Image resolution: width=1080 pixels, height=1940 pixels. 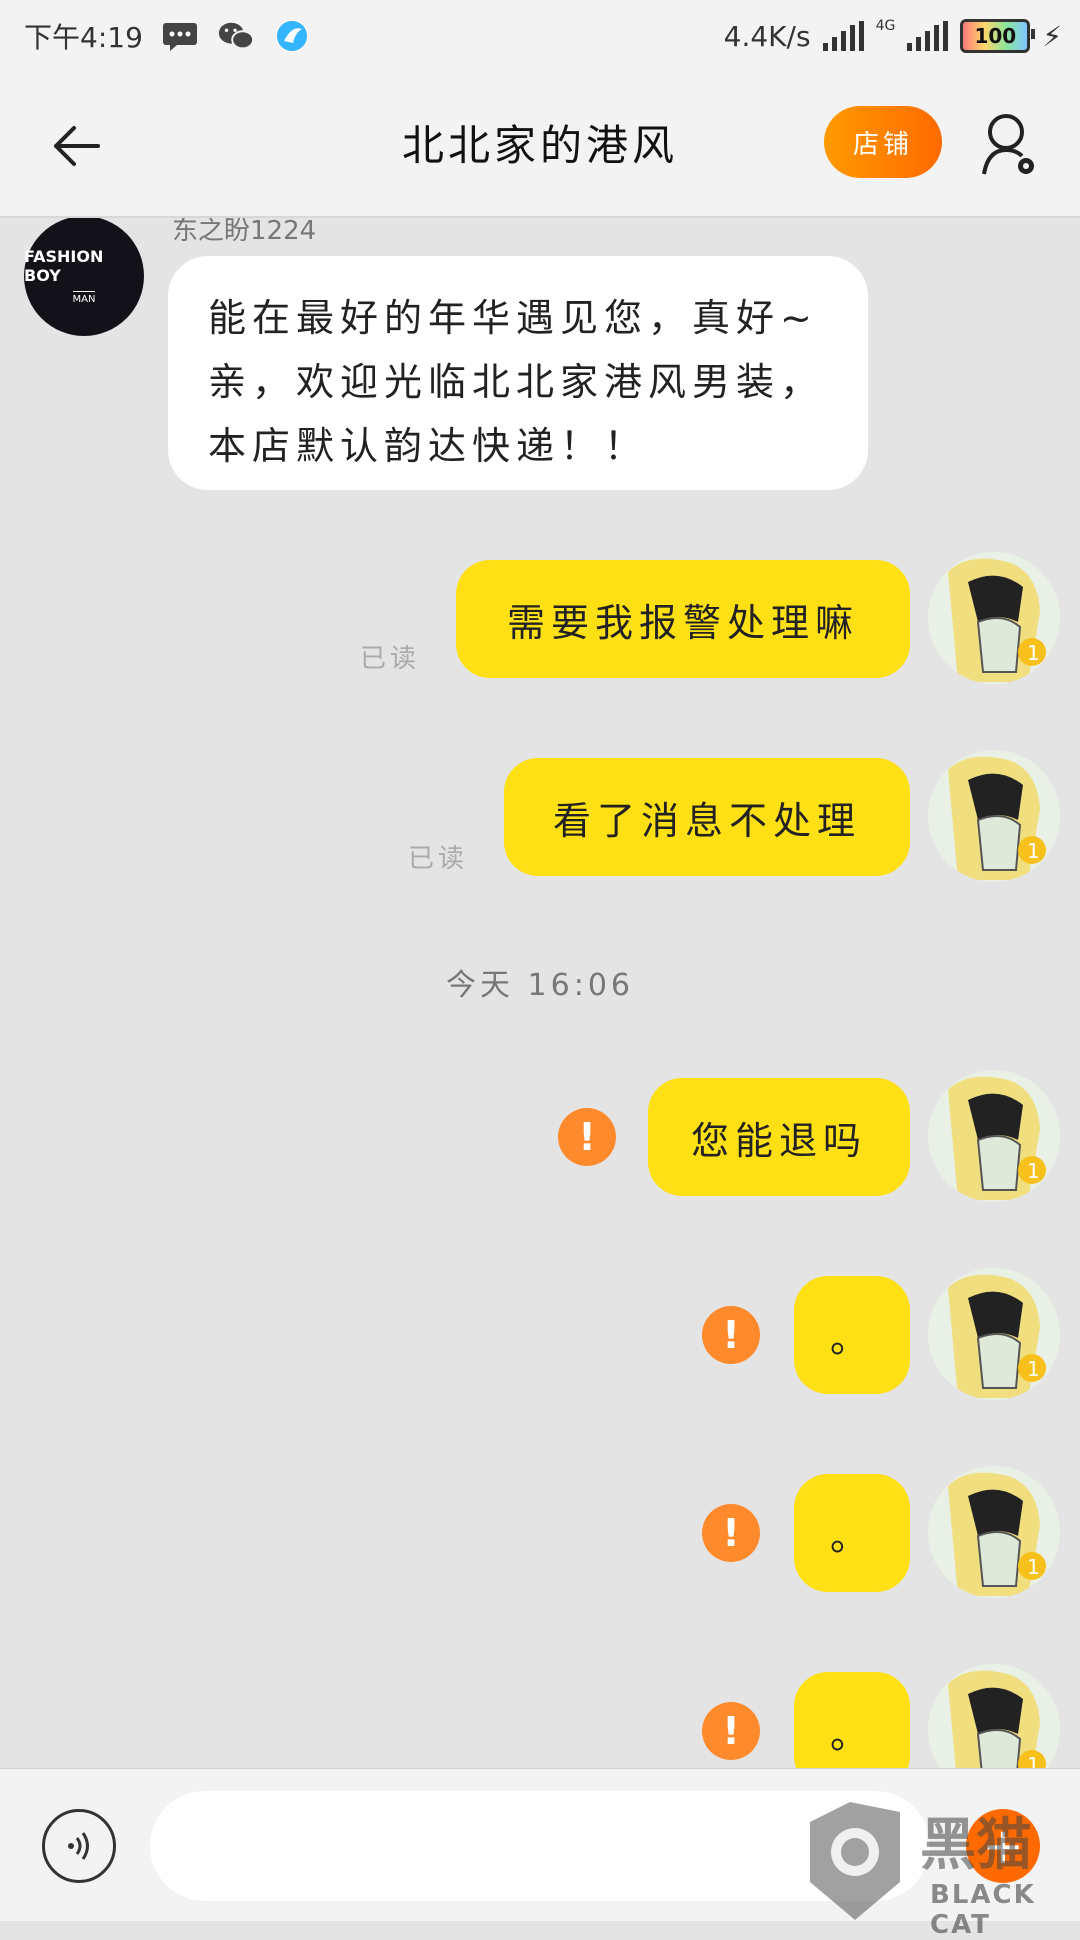 I want to click on voice-icon, so click(x=79, y=1846).